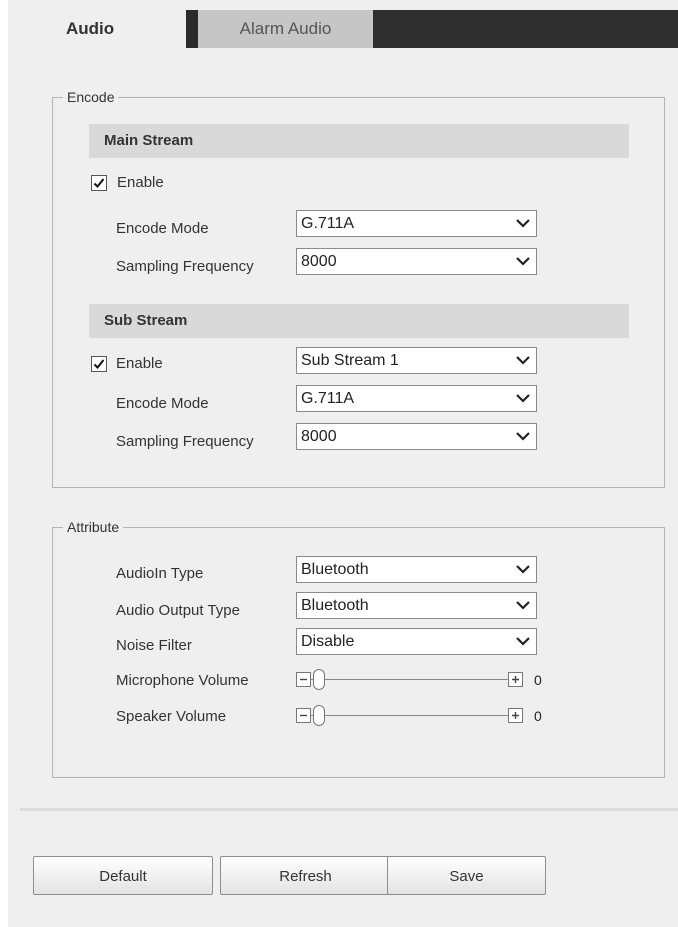 Image resolution: width=678 pixels, height=927 pixels. Describe the element at coordinates (160, 573) in the screenshot. I see `audio-in-type-label: AudioIn Type` at that location.